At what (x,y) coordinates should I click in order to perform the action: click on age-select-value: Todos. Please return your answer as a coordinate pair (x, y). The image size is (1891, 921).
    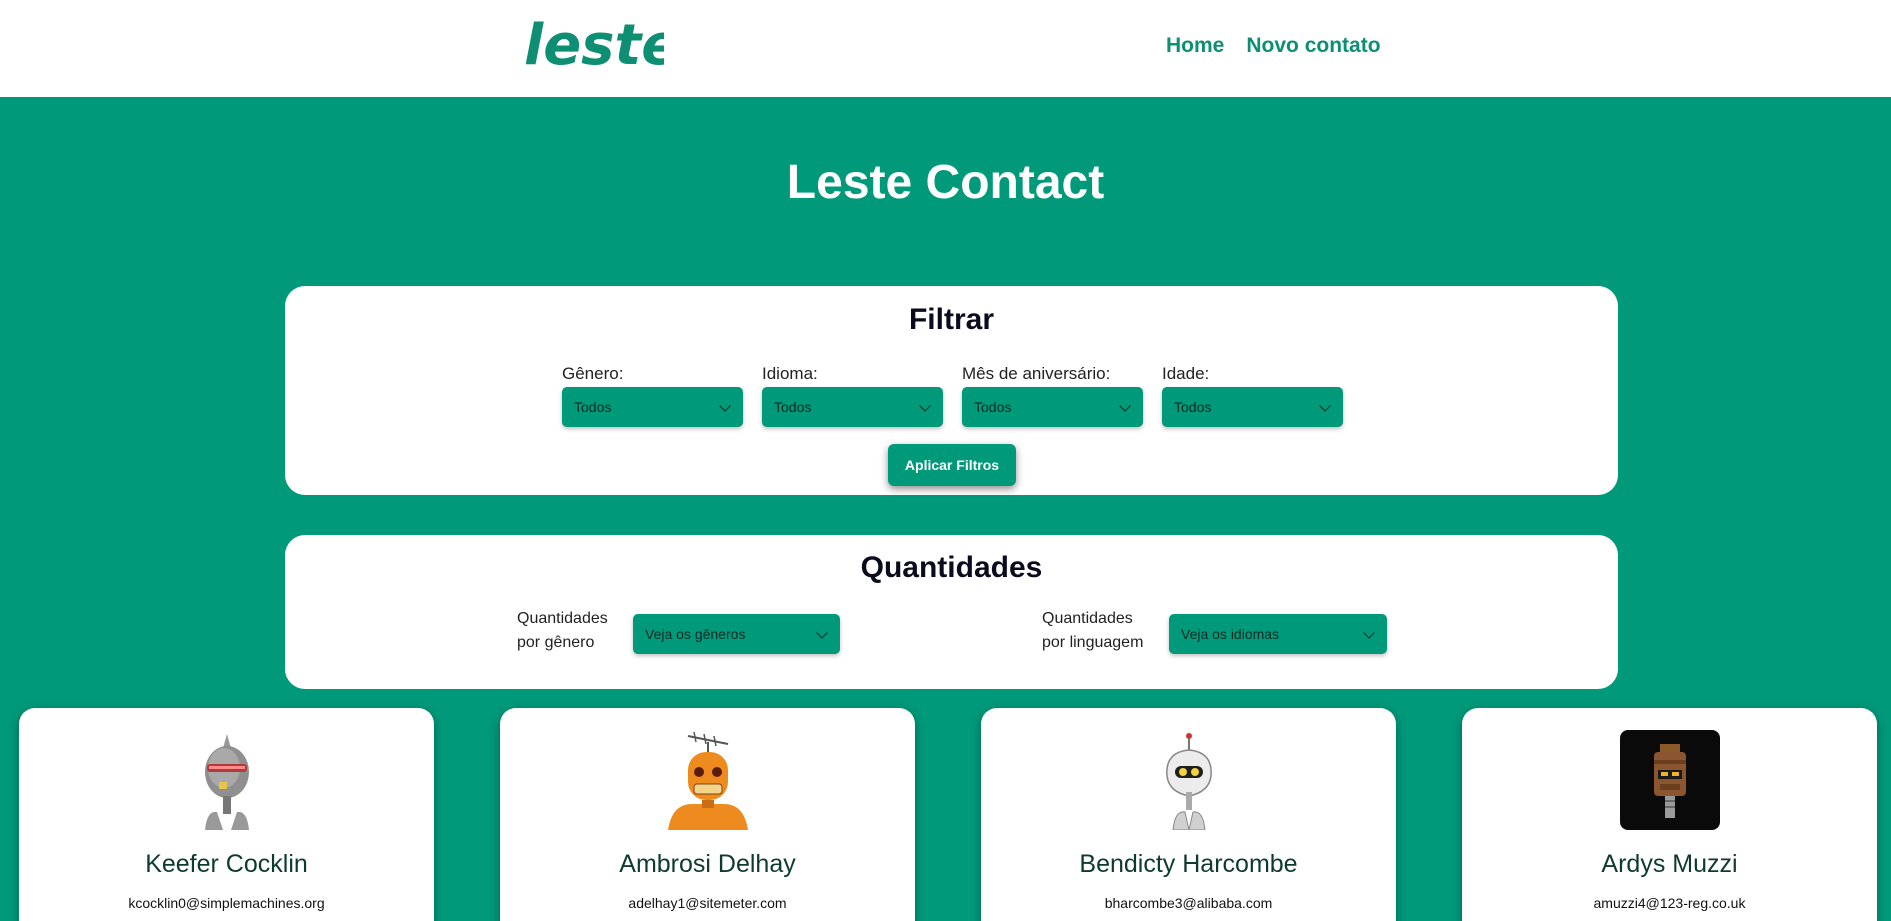
    Looking at the image, I should click on (1193, 407).